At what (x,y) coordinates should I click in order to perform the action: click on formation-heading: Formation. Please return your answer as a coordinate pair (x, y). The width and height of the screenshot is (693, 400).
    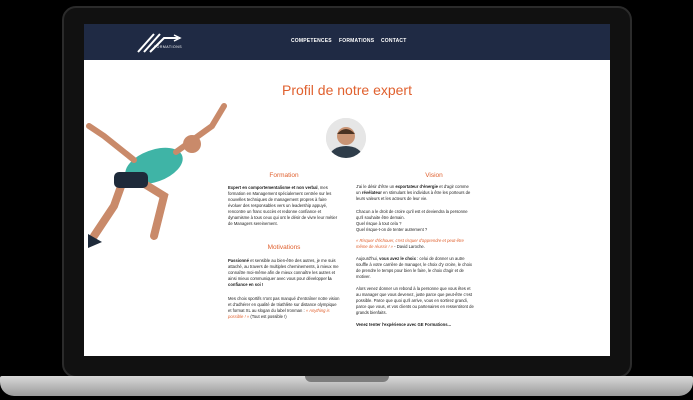
    Looking at the image, I should click on (284, 175).